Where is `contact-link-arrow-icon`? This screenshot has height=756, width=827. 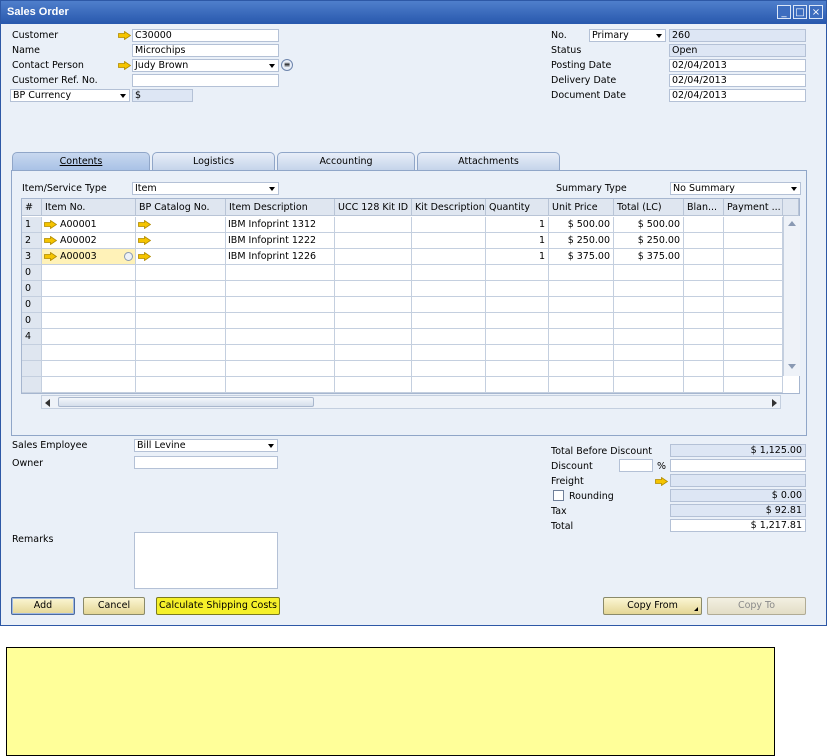
contact-link-arrow-icon is located at coordinates (124, 65).